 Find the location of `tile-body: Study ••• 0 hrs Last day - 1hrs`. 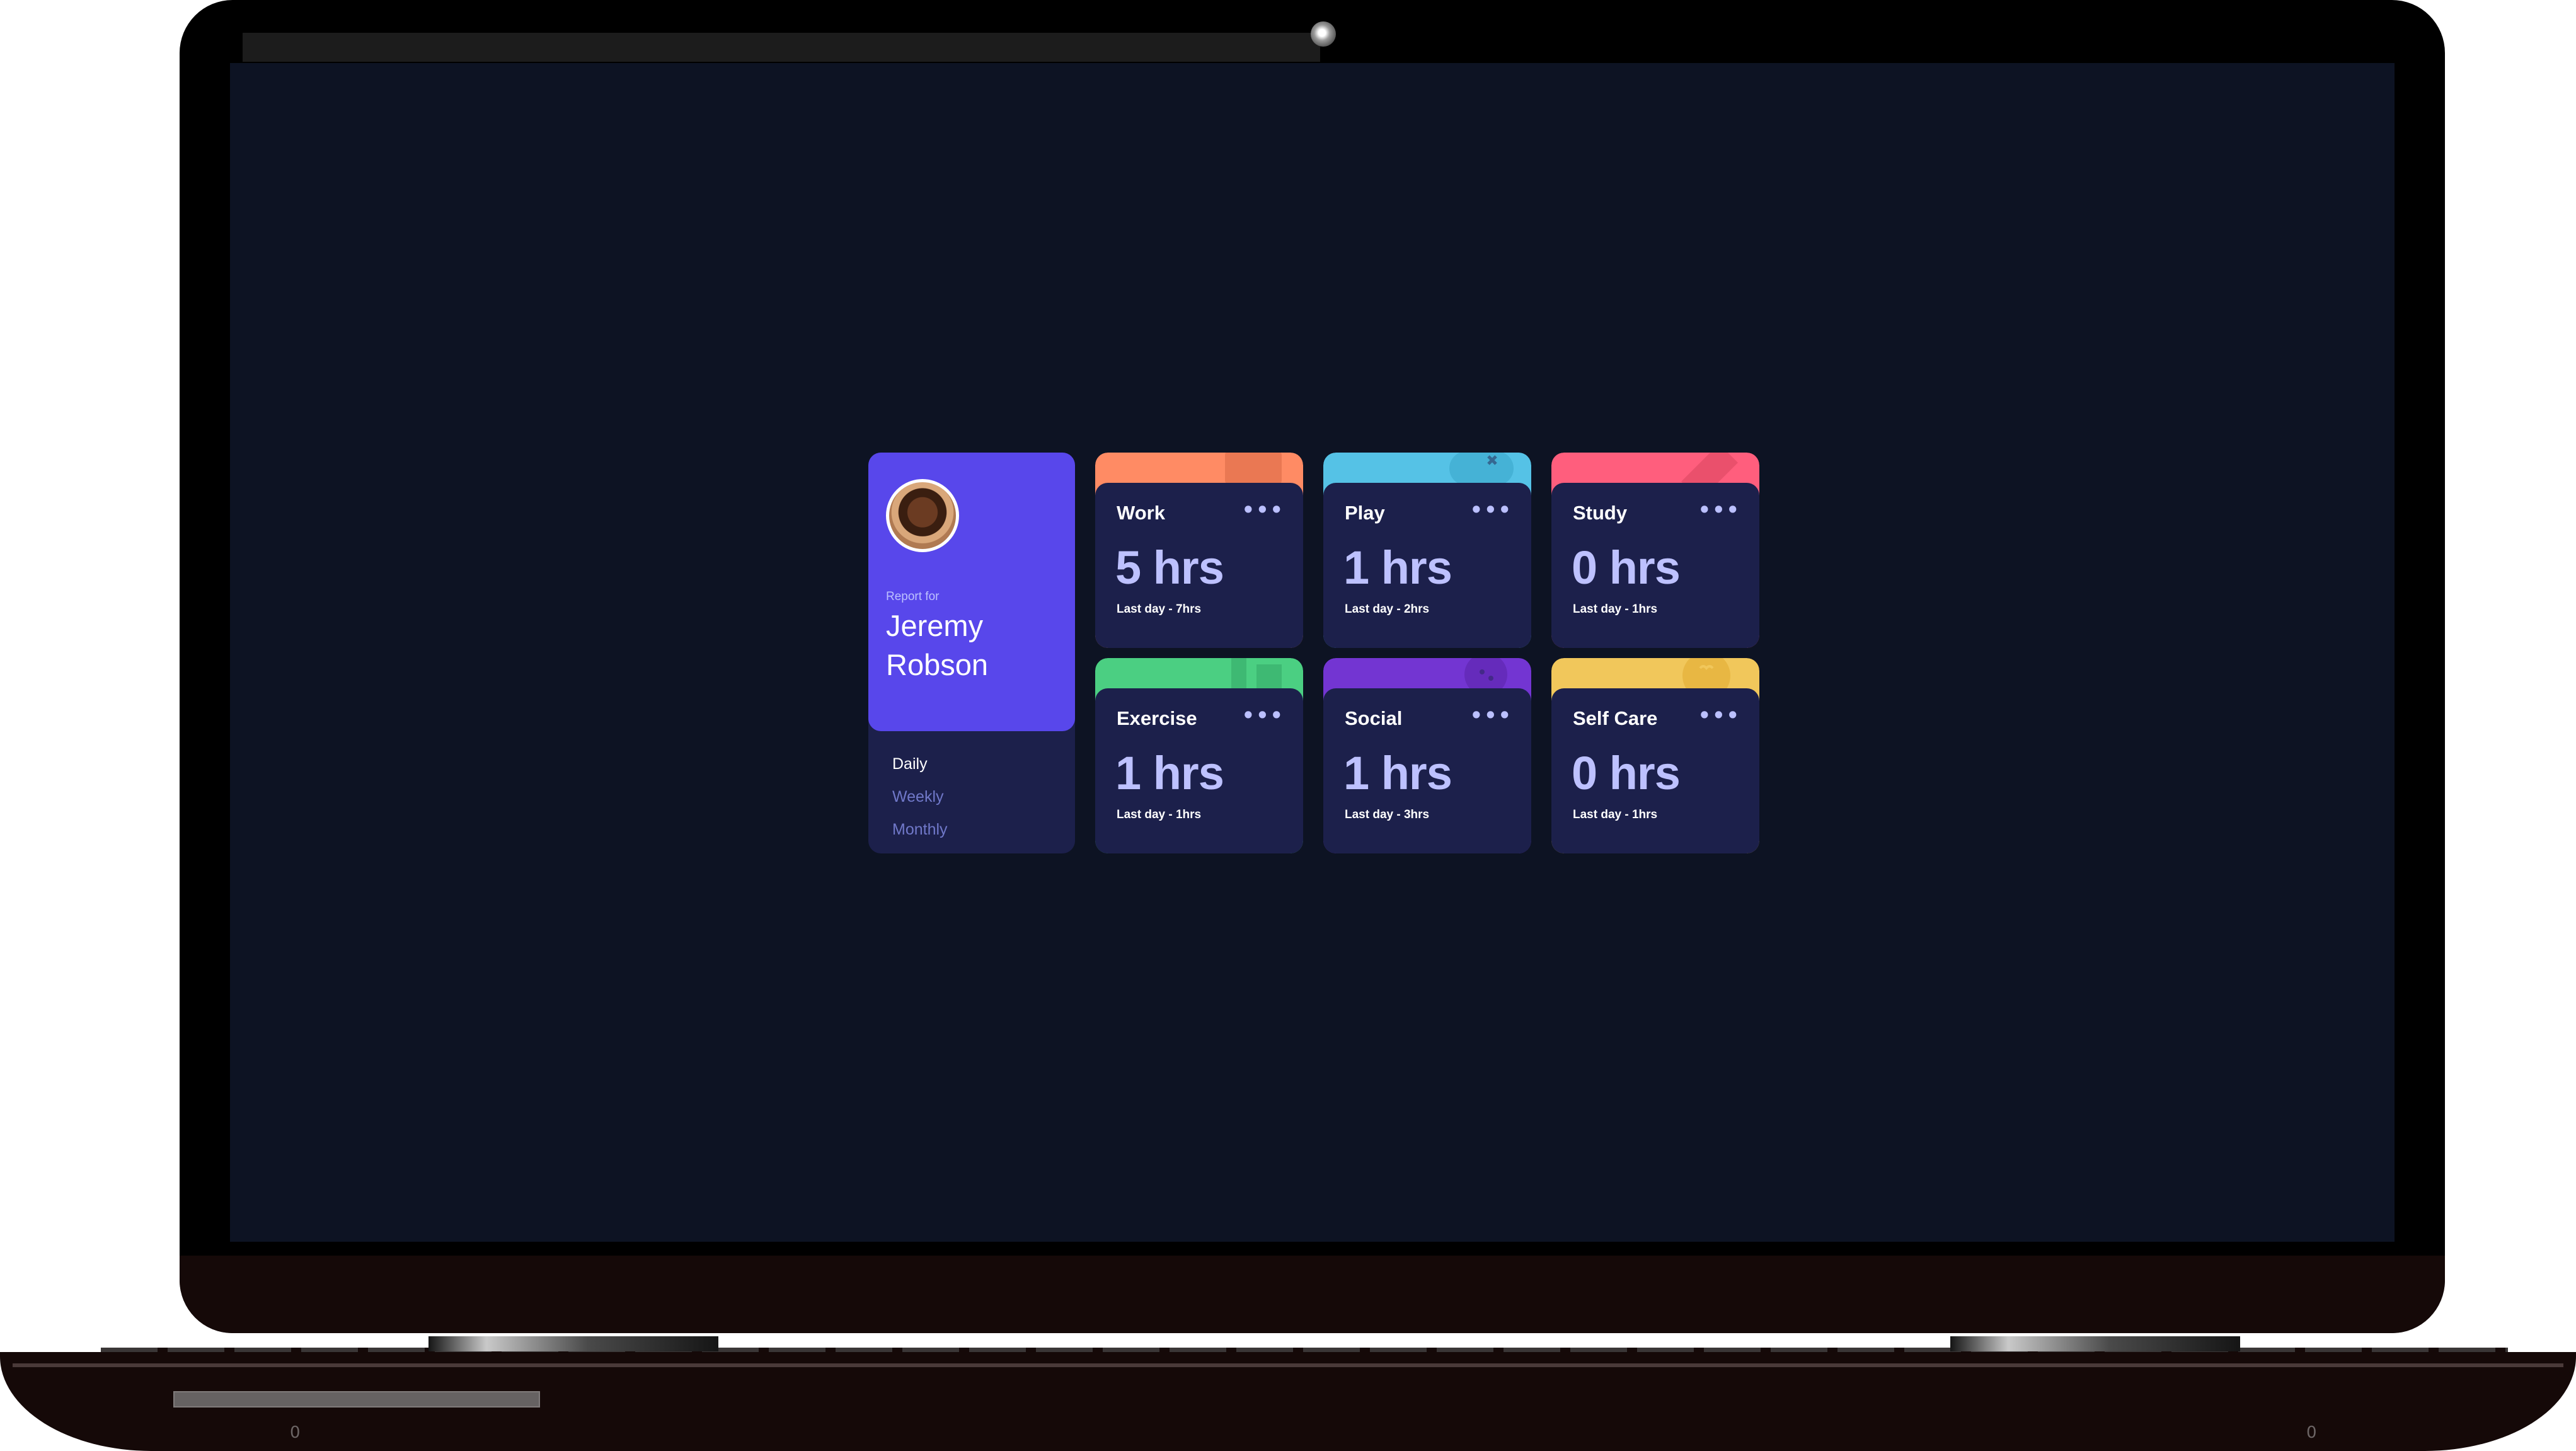

tile-body: Study ••• 0 hrs Last day - 1hrs is located at coordinates (1655, 565).